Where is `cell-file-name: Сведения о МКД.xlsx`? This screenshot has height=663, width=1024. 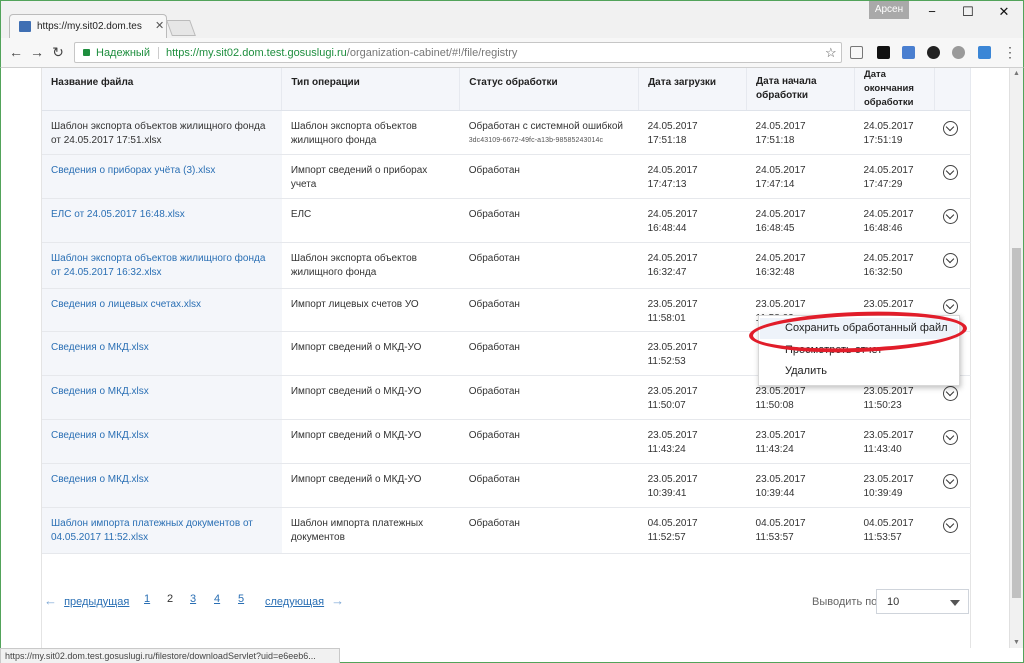 cell-file-name: Сведения о МКД.xlsx is located at coordinates (162, 353).